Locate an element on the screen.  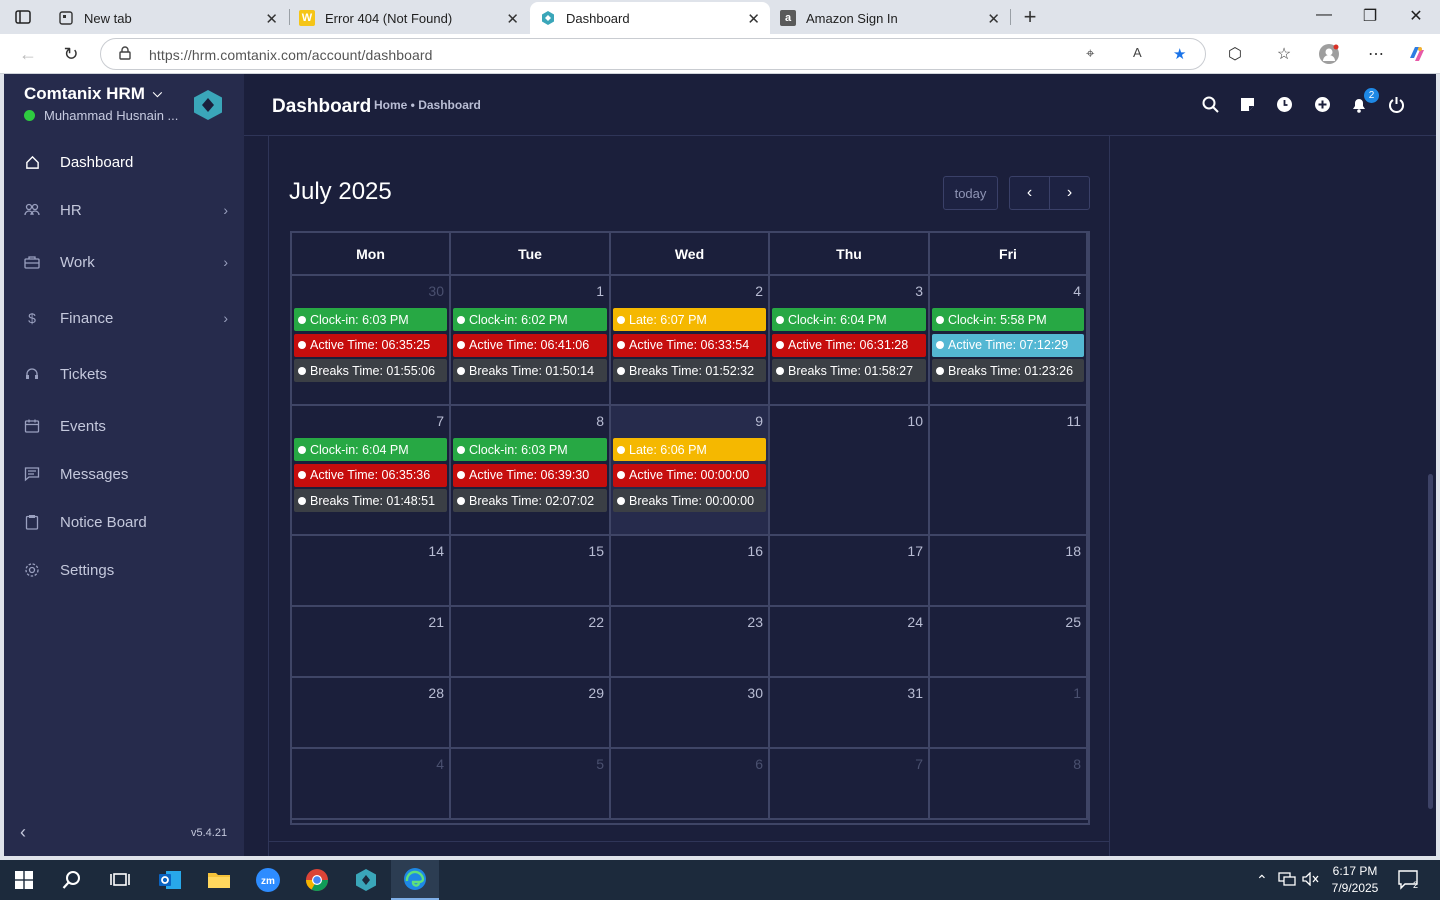
extensions-icon: ⬡ is located at coordinates (1235, 54).